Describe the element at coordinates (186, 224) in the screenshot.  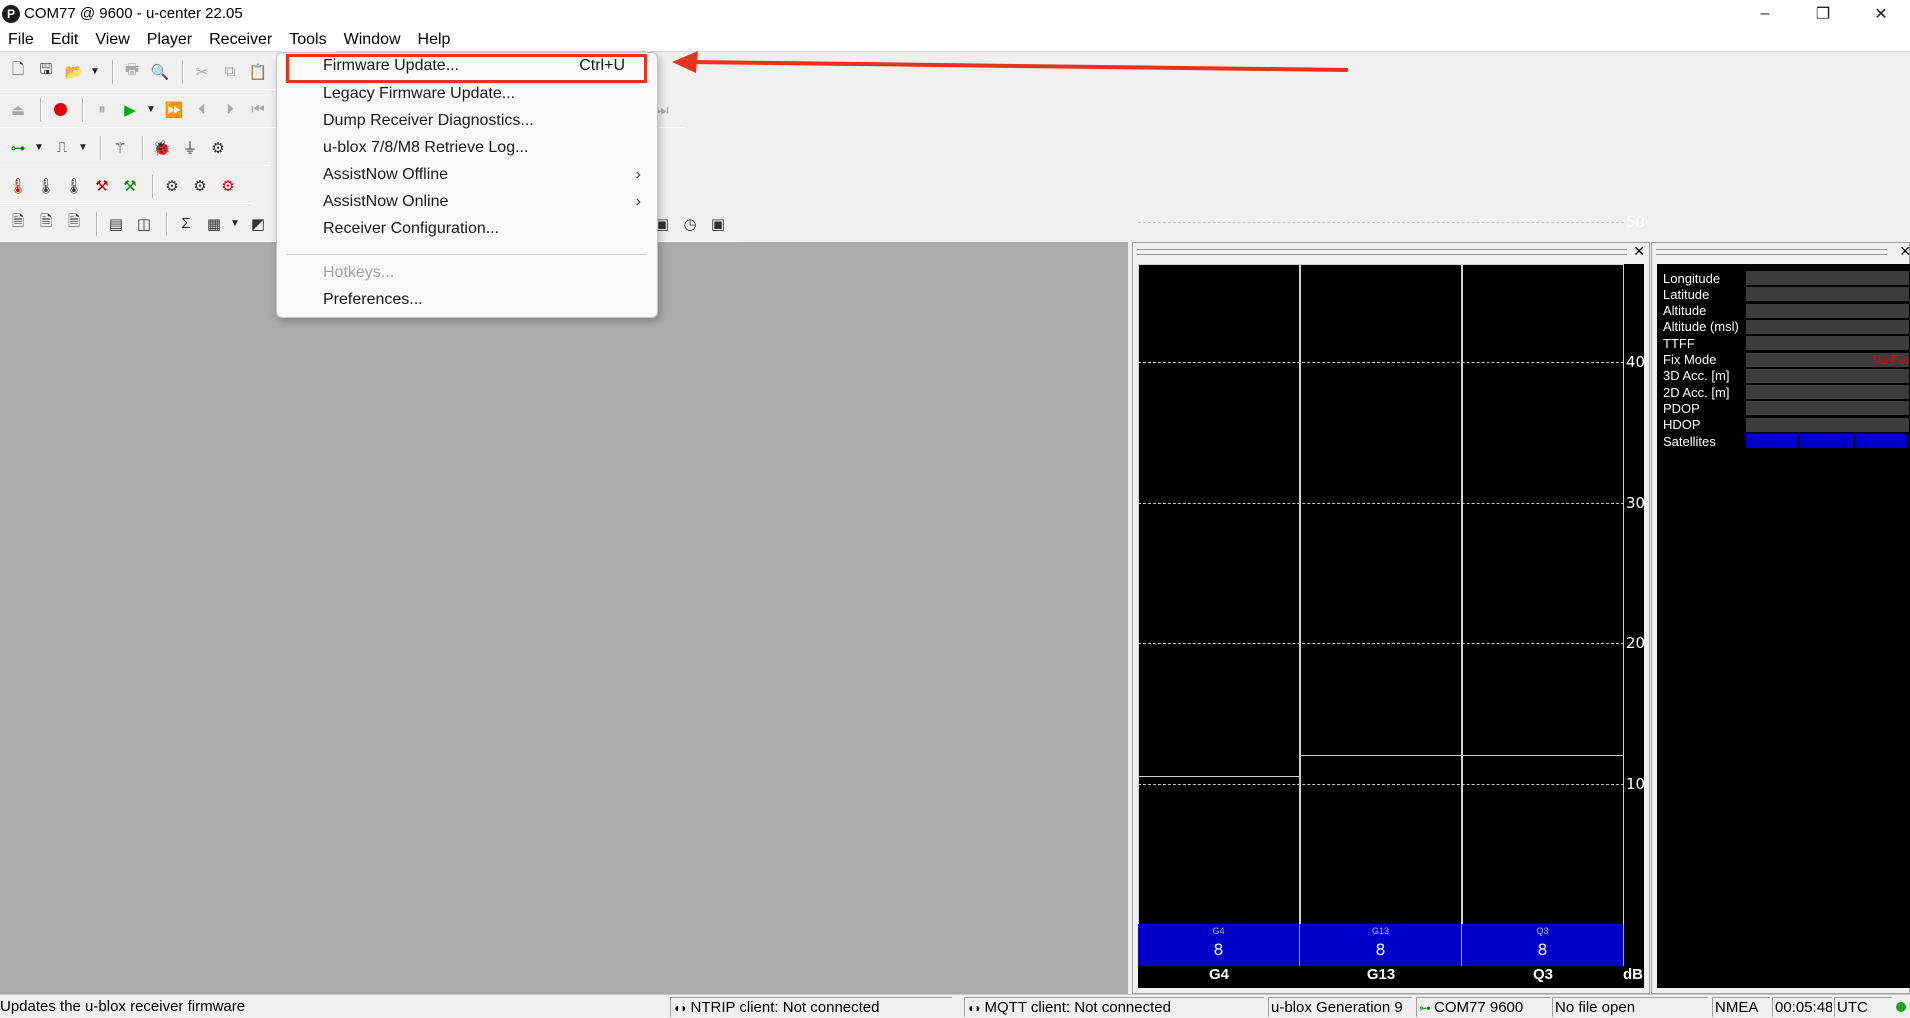
I see `statistics-icon: Σ` at that location.